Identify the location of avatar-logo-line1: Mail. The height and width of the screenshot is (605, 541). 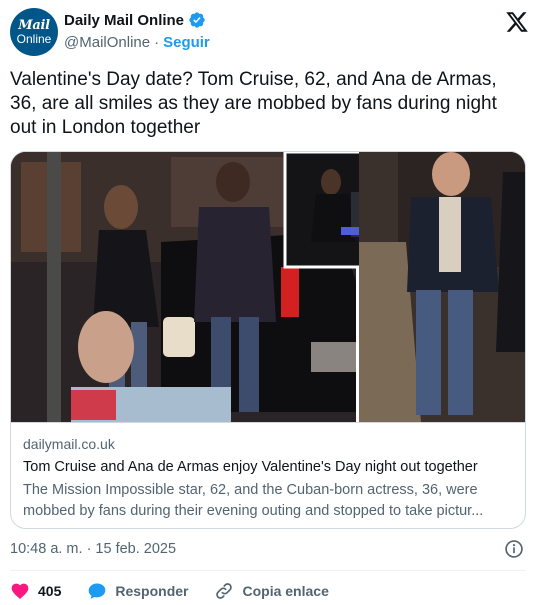
(34, 25).